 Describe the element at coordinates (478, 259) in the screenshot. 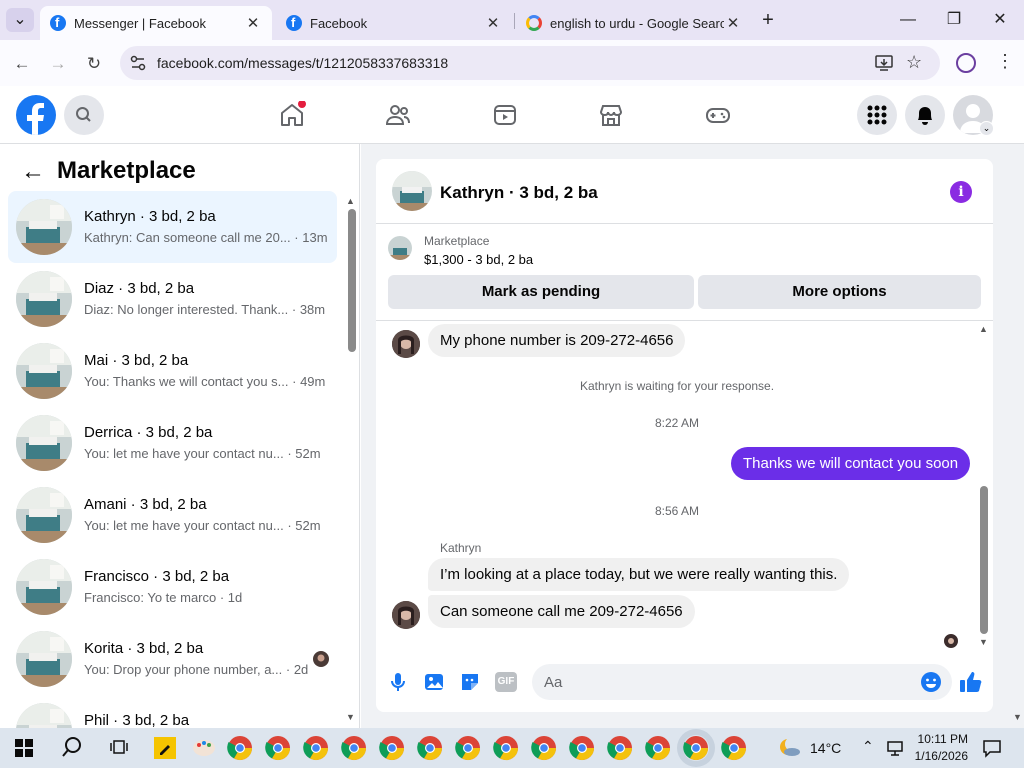

I see `listing-price: $1,300 - 3 bd, 2 ba` at that location.